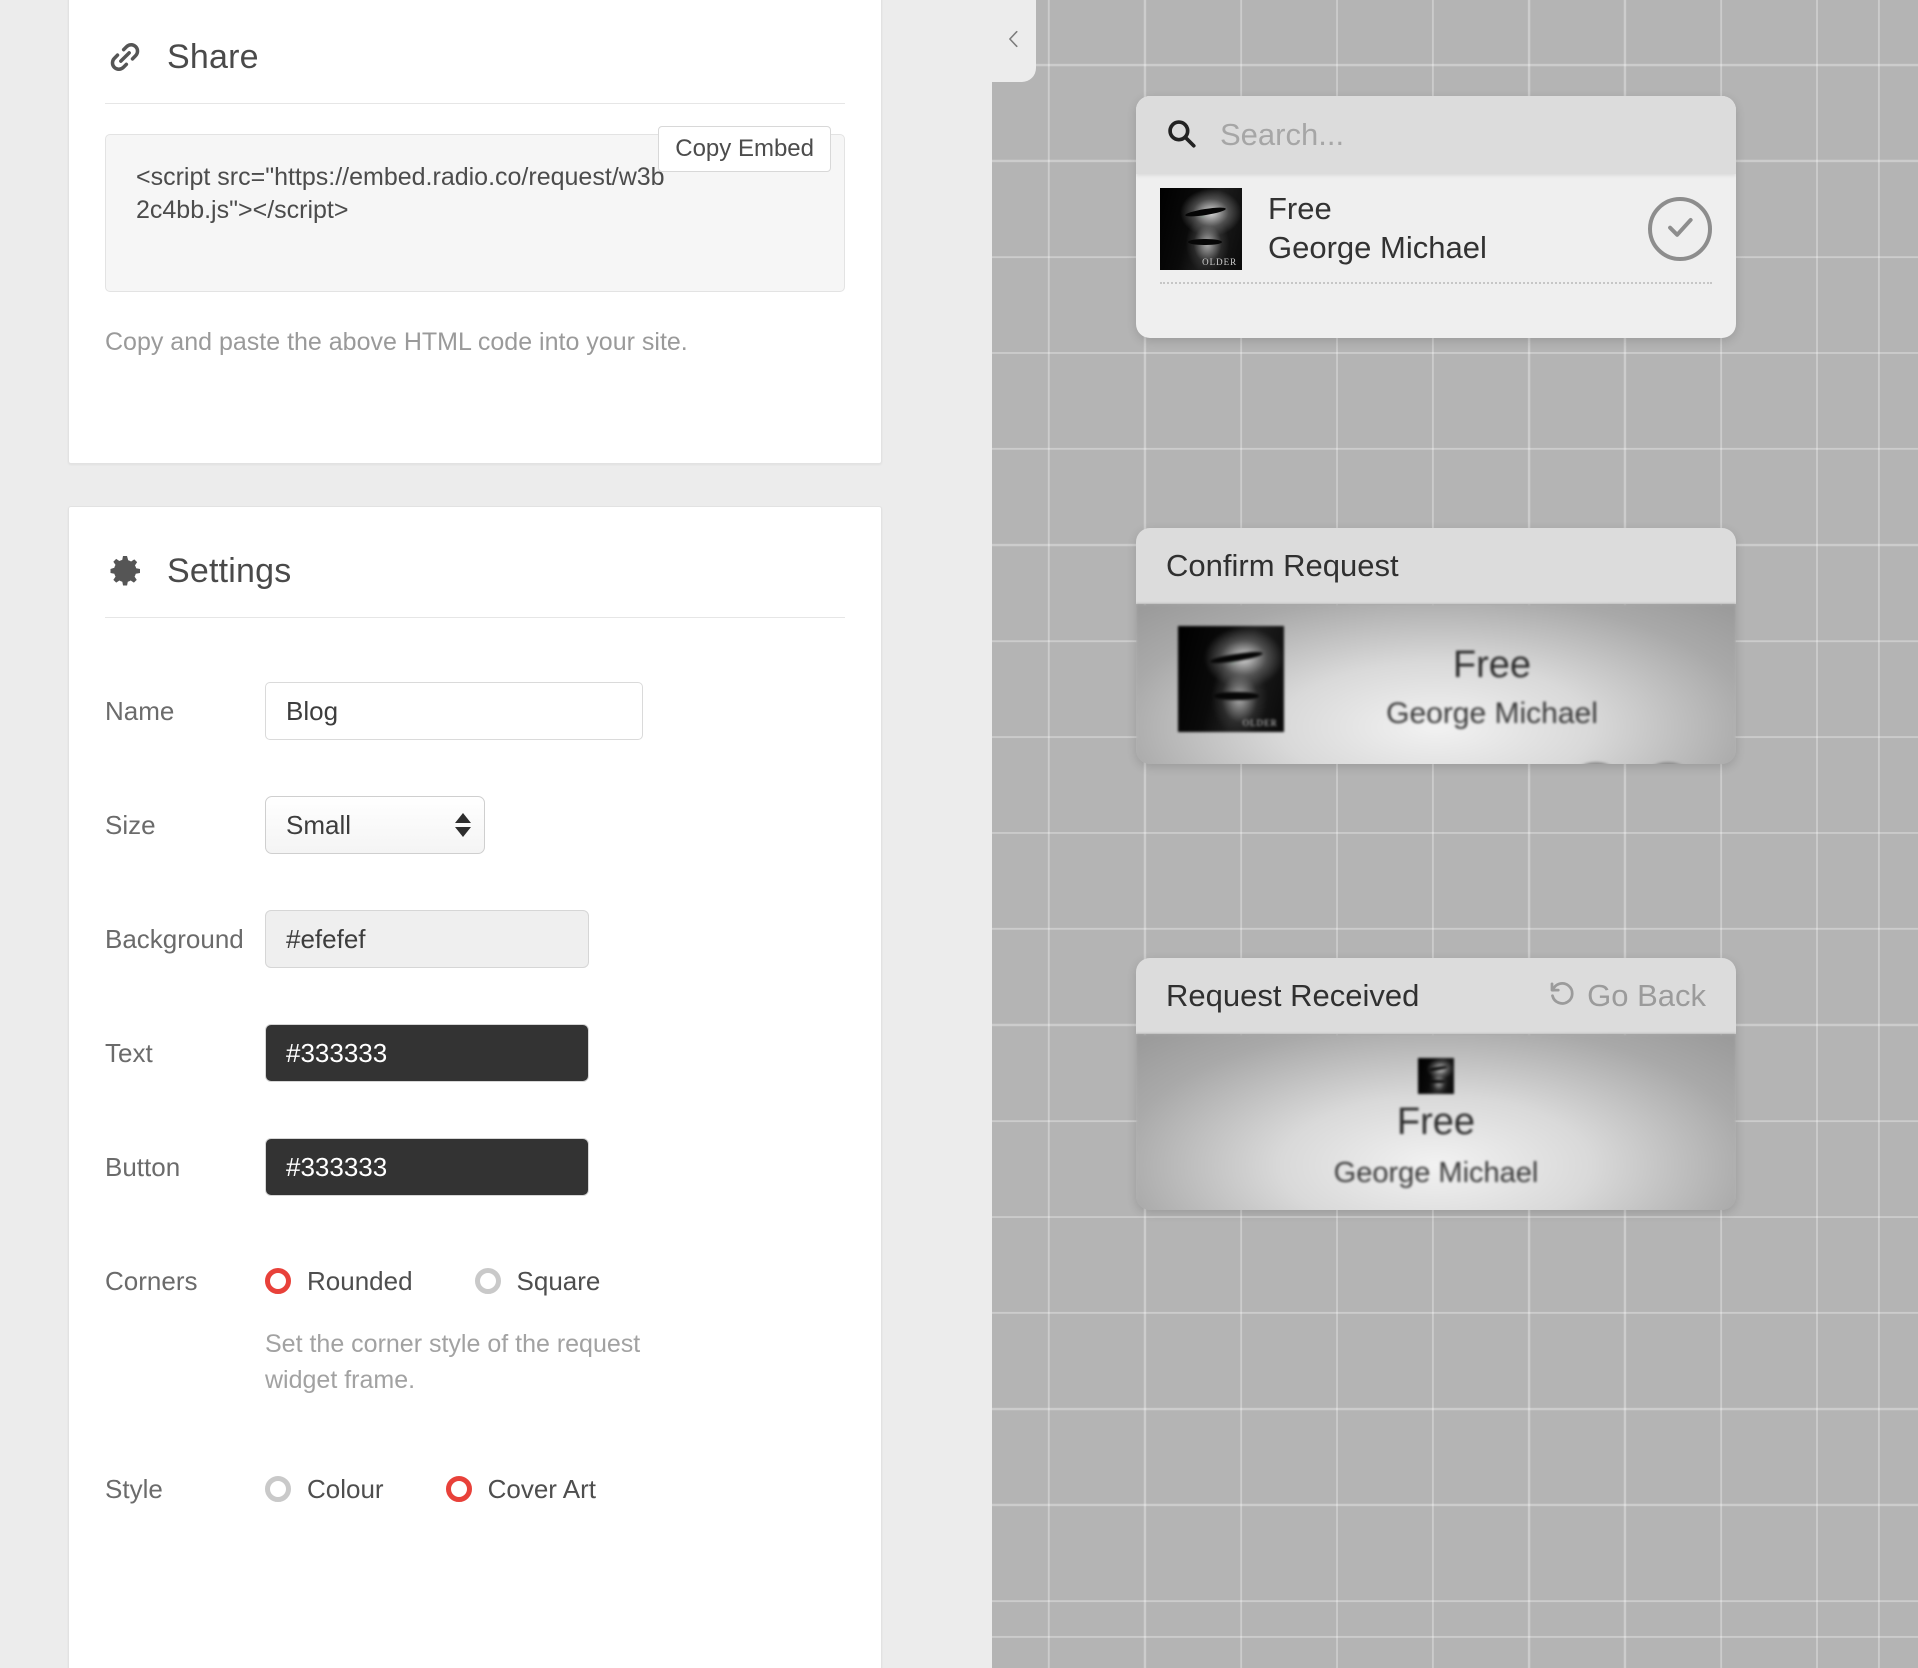 This screenshot has width=1918, height=1668. I want to click on style-option-colour: Colour, so click(324, 1489).